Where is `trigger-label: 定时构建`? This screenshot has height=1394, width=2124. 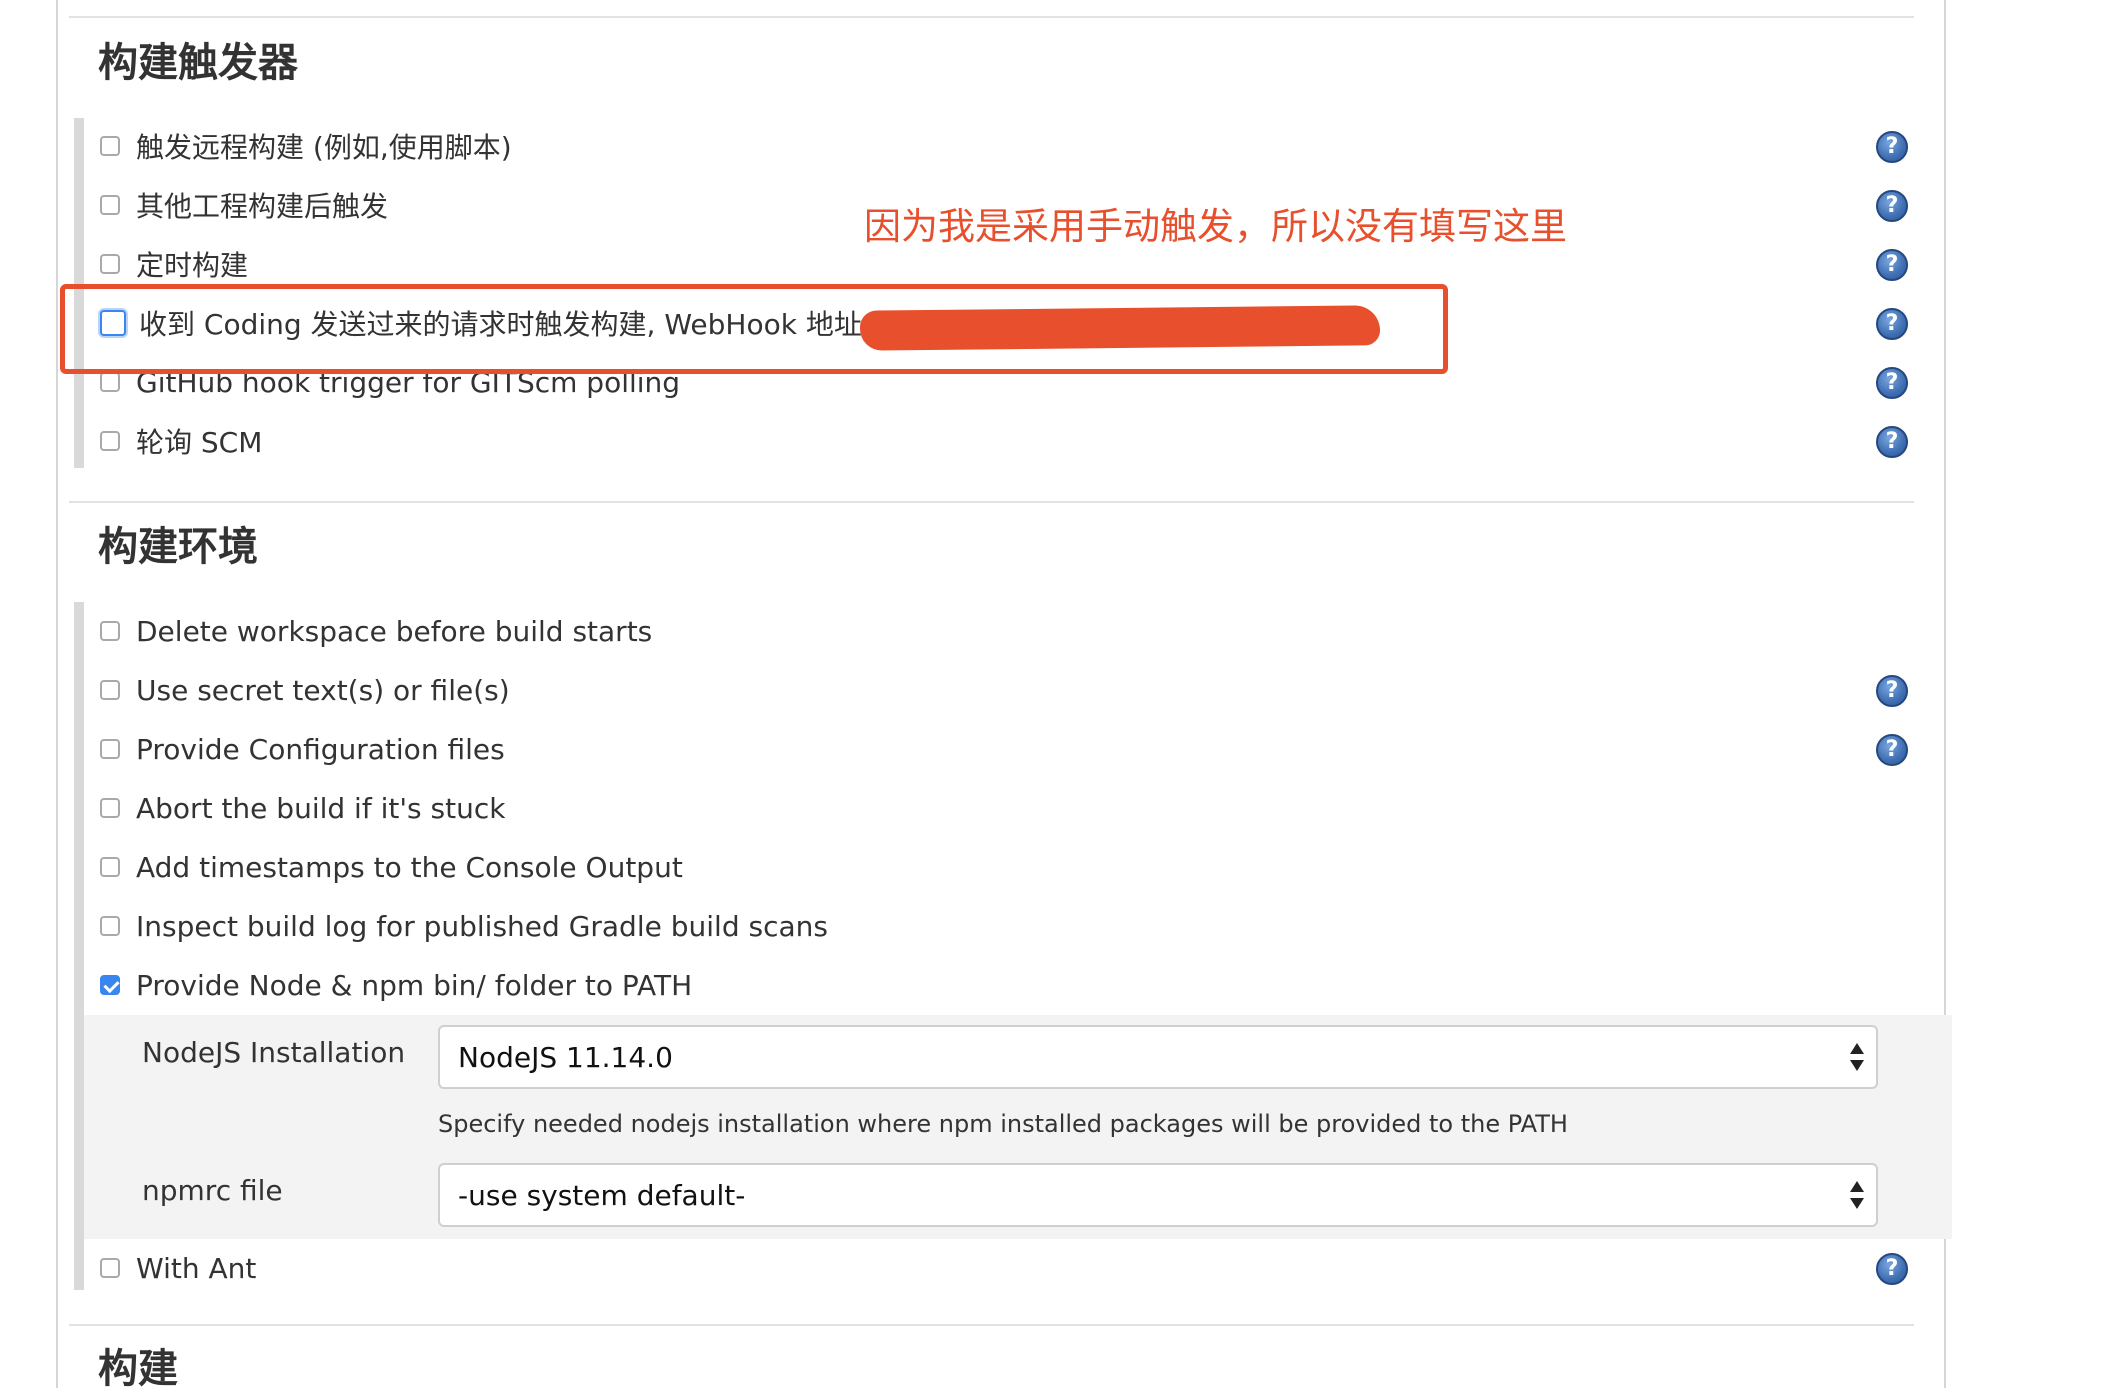
trigger-label: 定时构建 is located at coordinates (192, 265).